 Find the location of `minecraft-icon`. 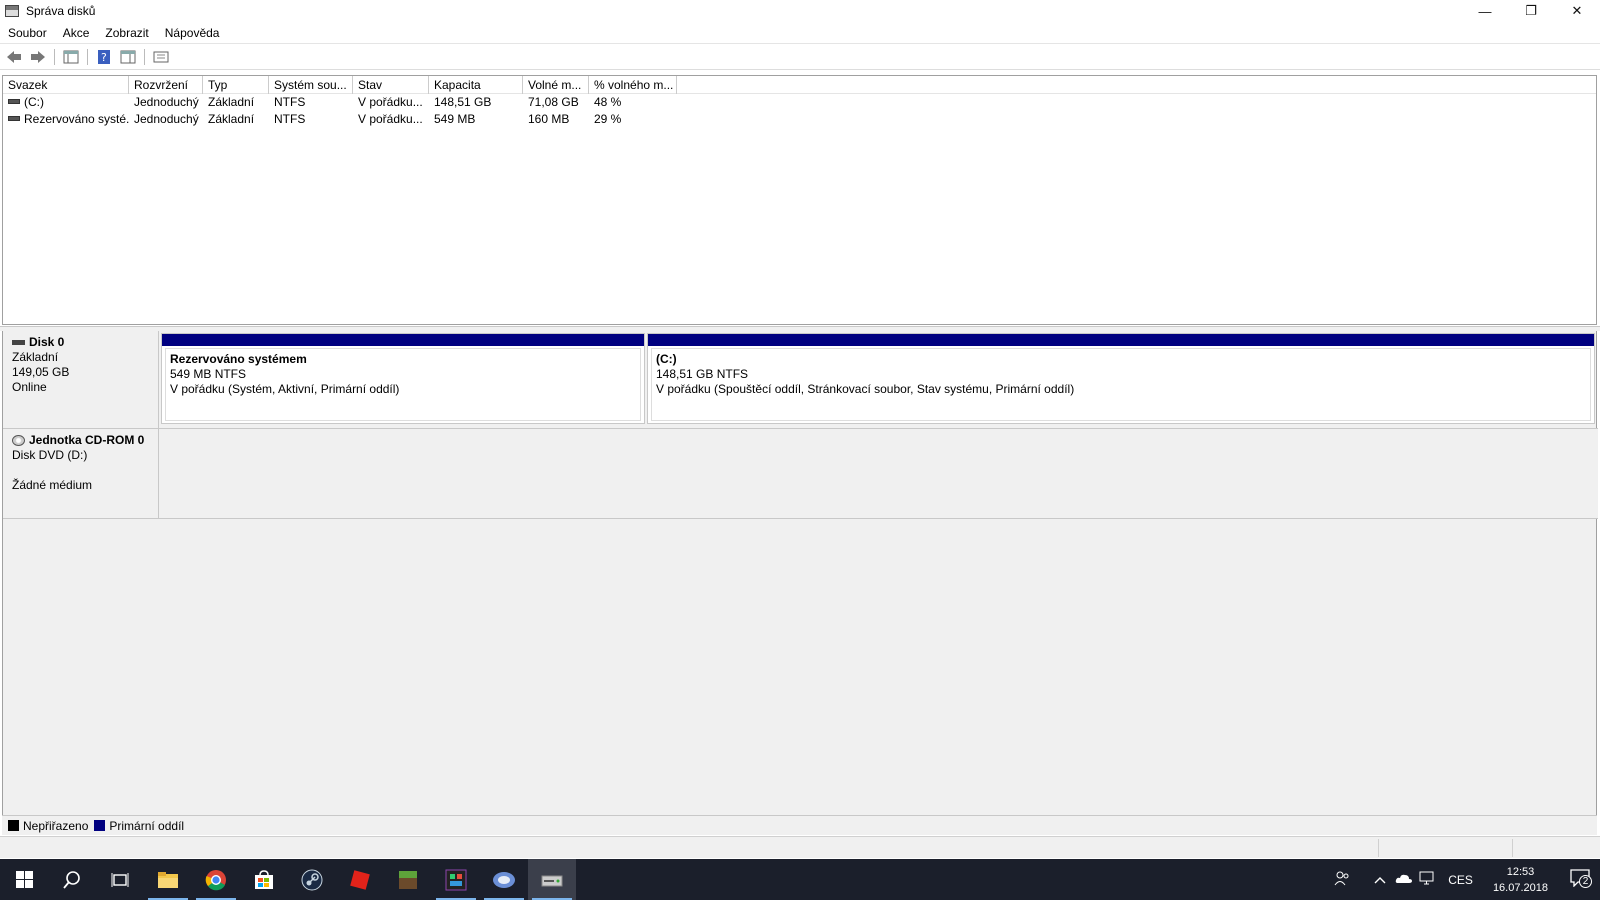

minecraft-icon is located at coordinates (408, 879).